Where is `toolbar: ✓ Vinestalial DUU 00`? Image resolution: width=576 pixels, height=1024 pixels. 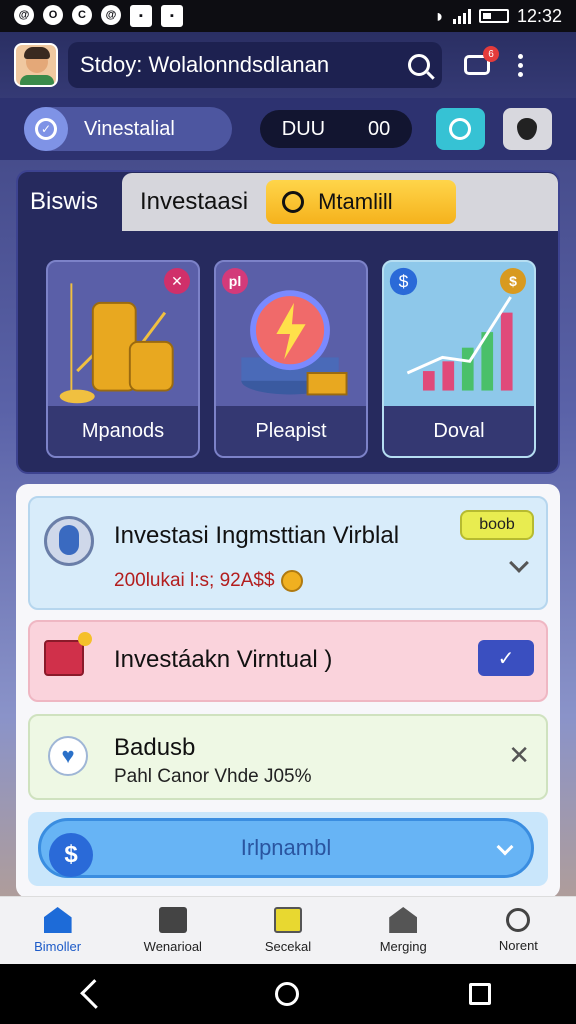 toolbar: ✓ Vinestalial DUU 00 is located at coordinates (288, 129).